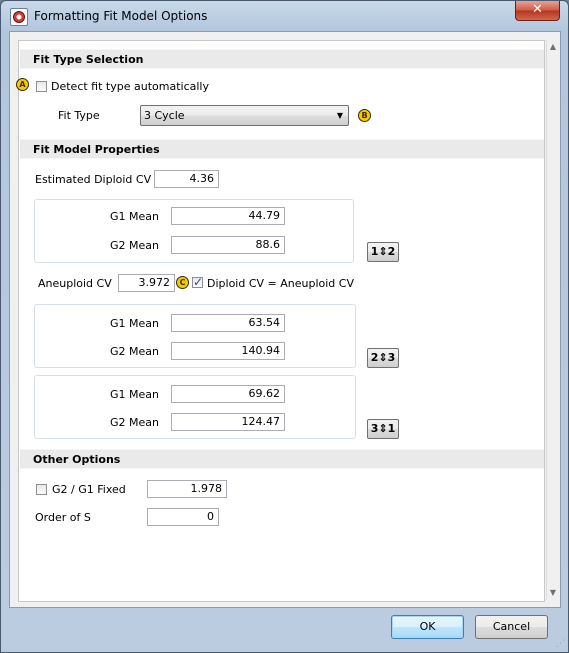 The height and width of the screenshot is (653, 569). I want to click on diploid-equals-checkbox: ✓, so click(198, 282).